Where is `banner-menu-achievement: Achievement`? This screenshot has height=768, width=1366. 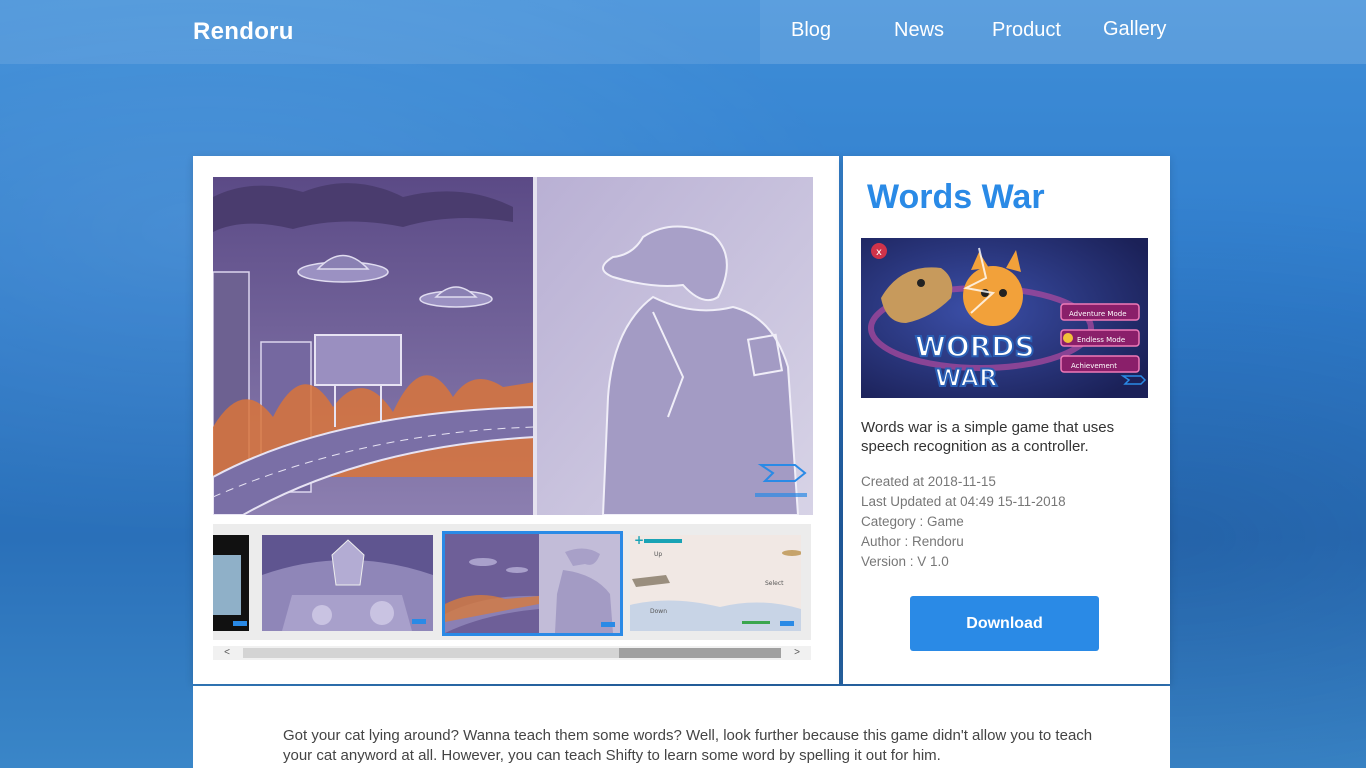 banner-menu-achievement: Achievement is located at coordinates (1094, 366).